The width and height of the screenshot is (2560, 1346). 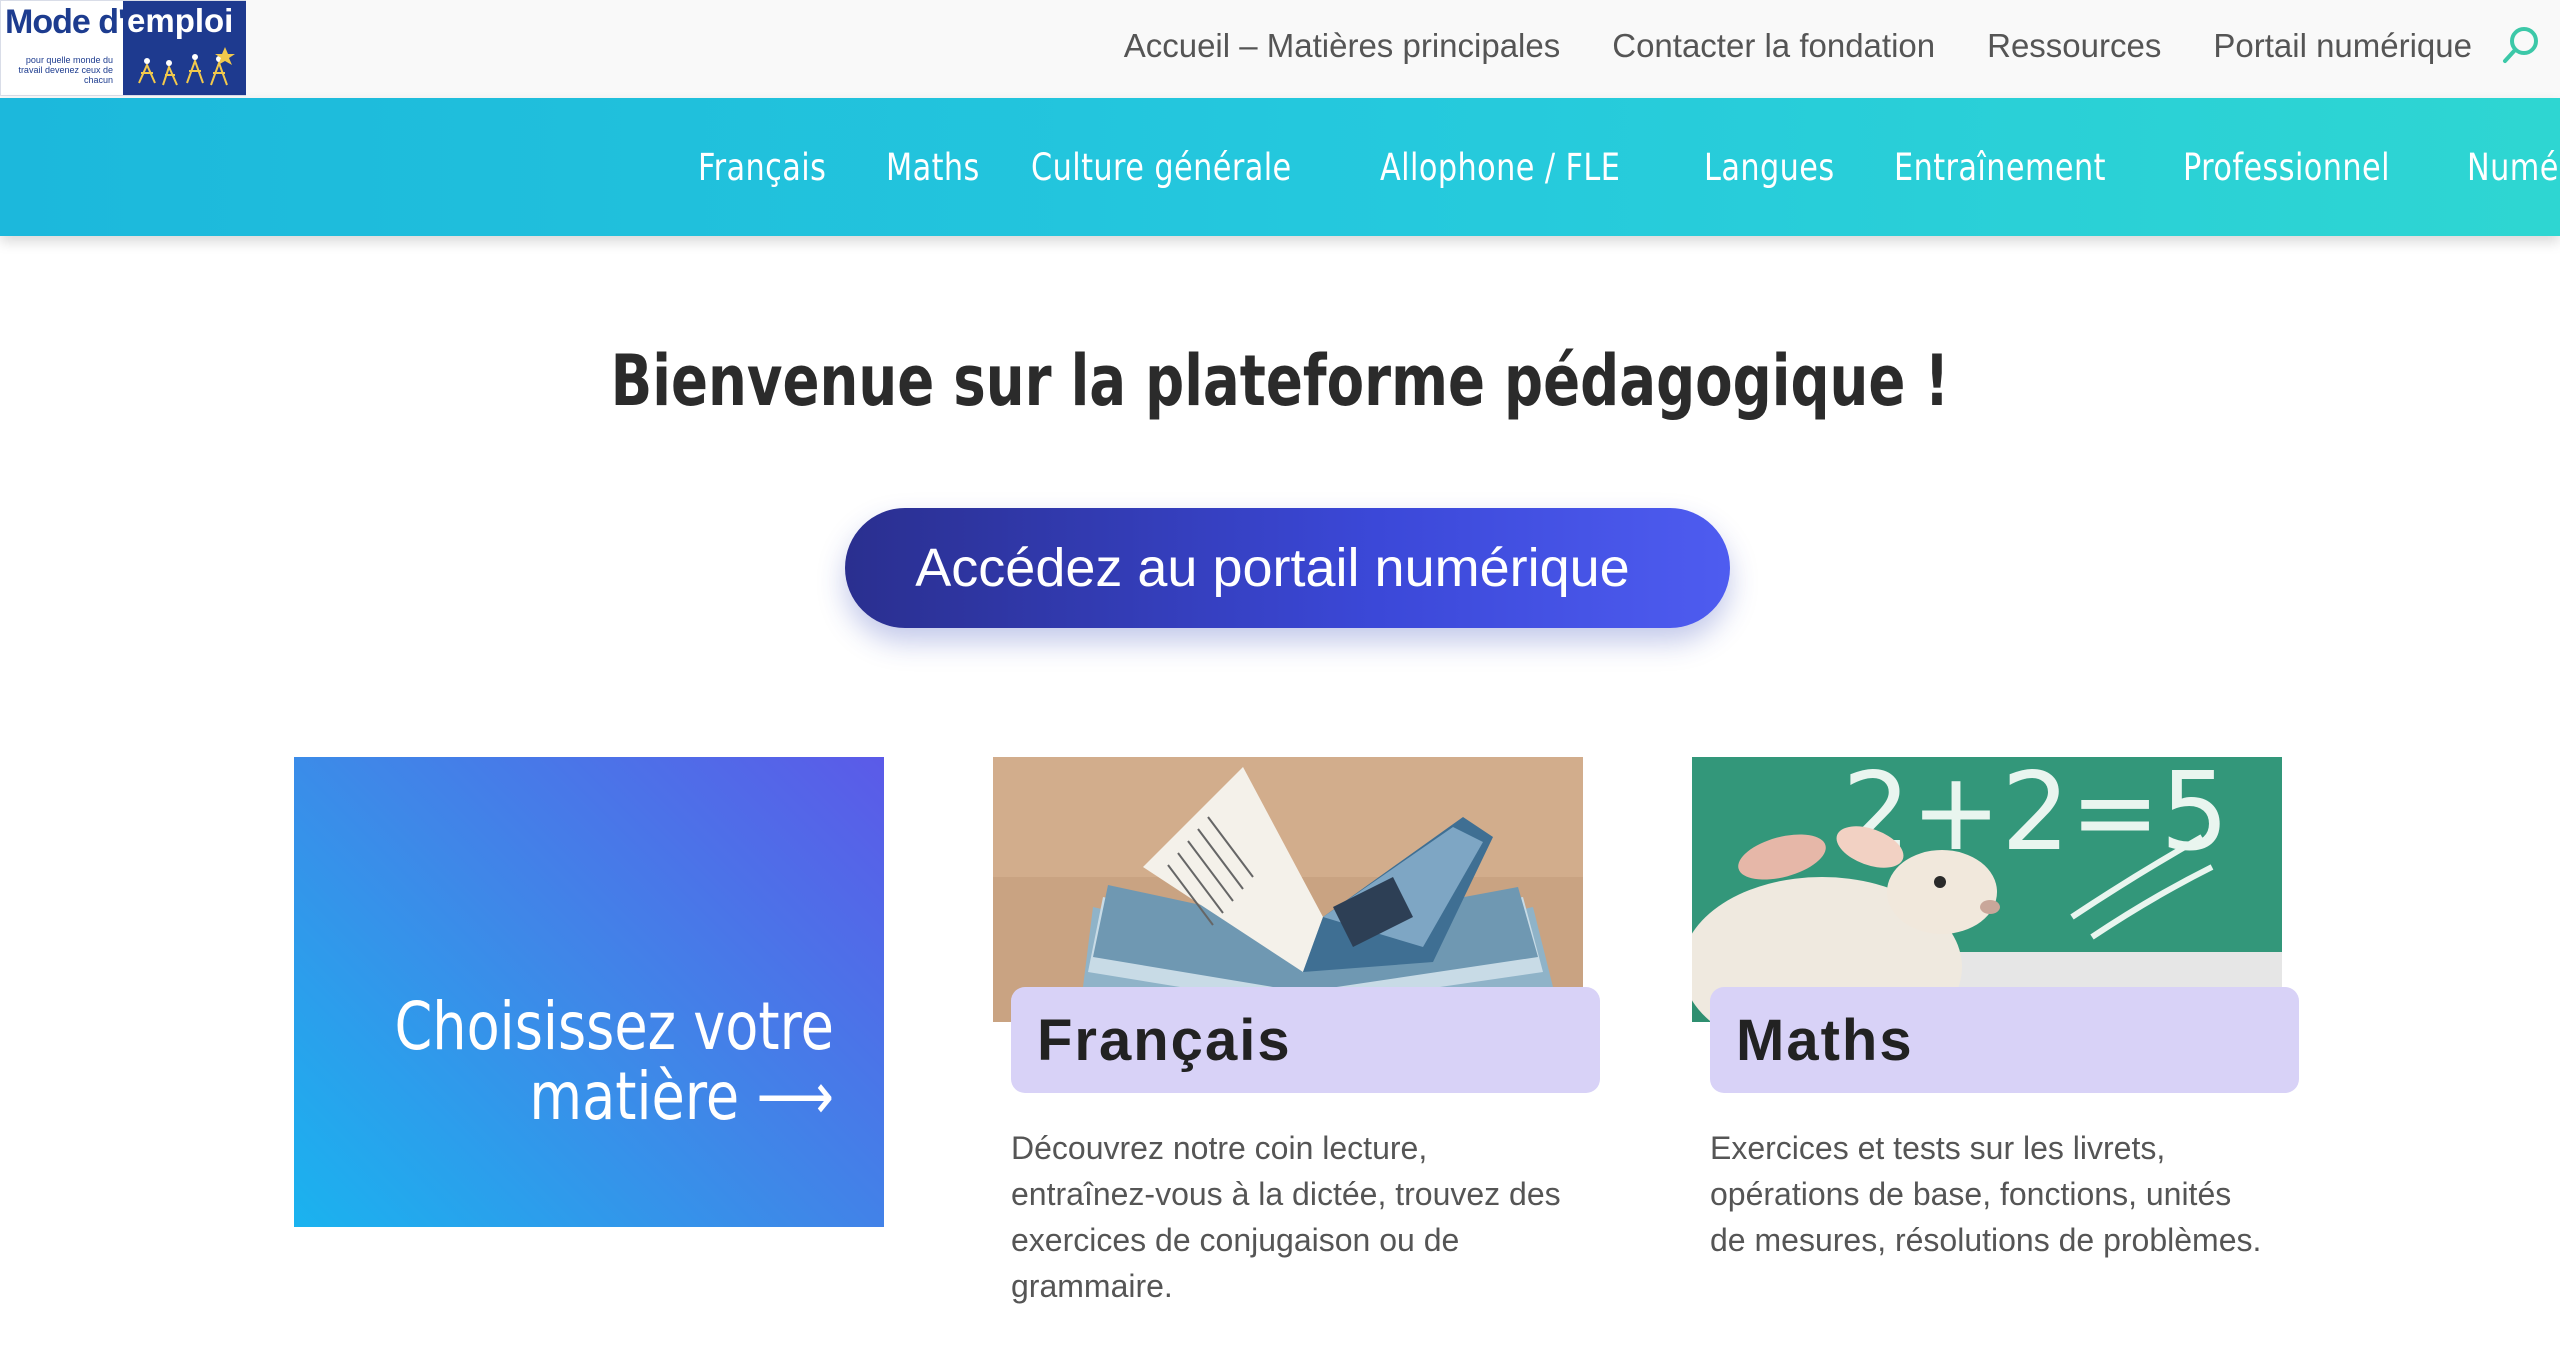 I want to click on nav-langues: Langues, so click(x=1769, y=167).